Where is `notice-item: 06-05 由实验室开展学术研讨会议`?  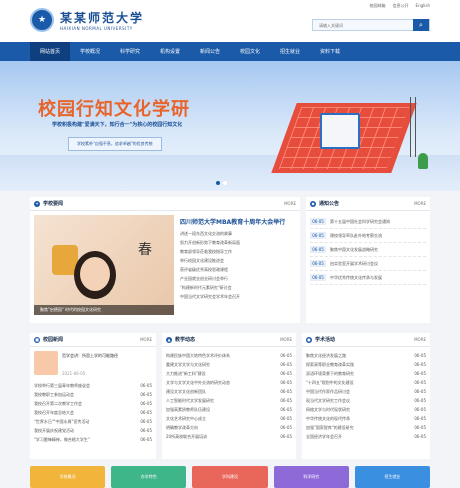 notice-item: 06-05 由实验室开展学术研讨会议 is located at coordinates (368, 264).